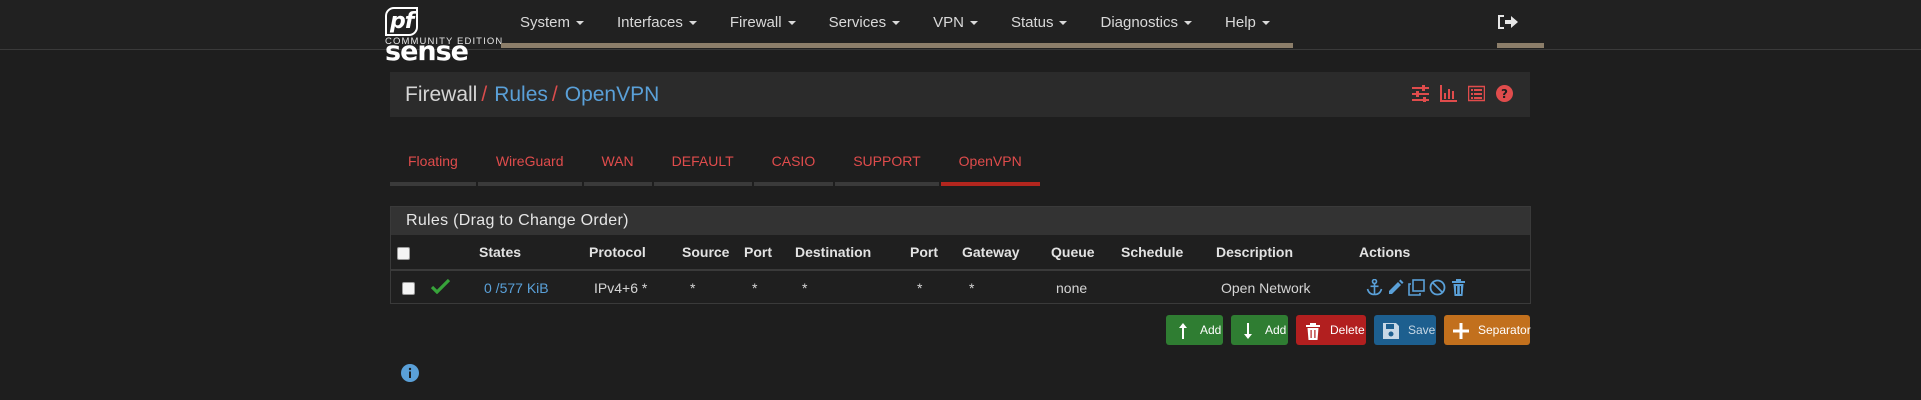 The width and height of the screenshot is (1921, 400). I want to click on save-label: Save, so click(1422, 330).